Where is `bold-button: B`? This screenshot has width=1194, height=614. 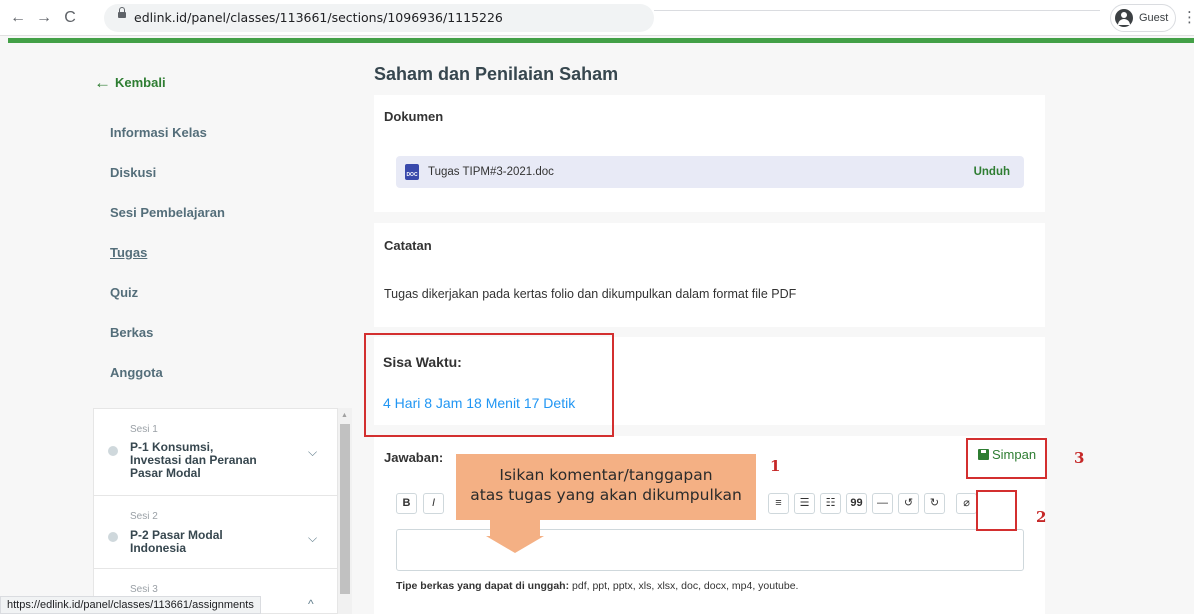
bold-button: B is located at coordinates (406, 503).